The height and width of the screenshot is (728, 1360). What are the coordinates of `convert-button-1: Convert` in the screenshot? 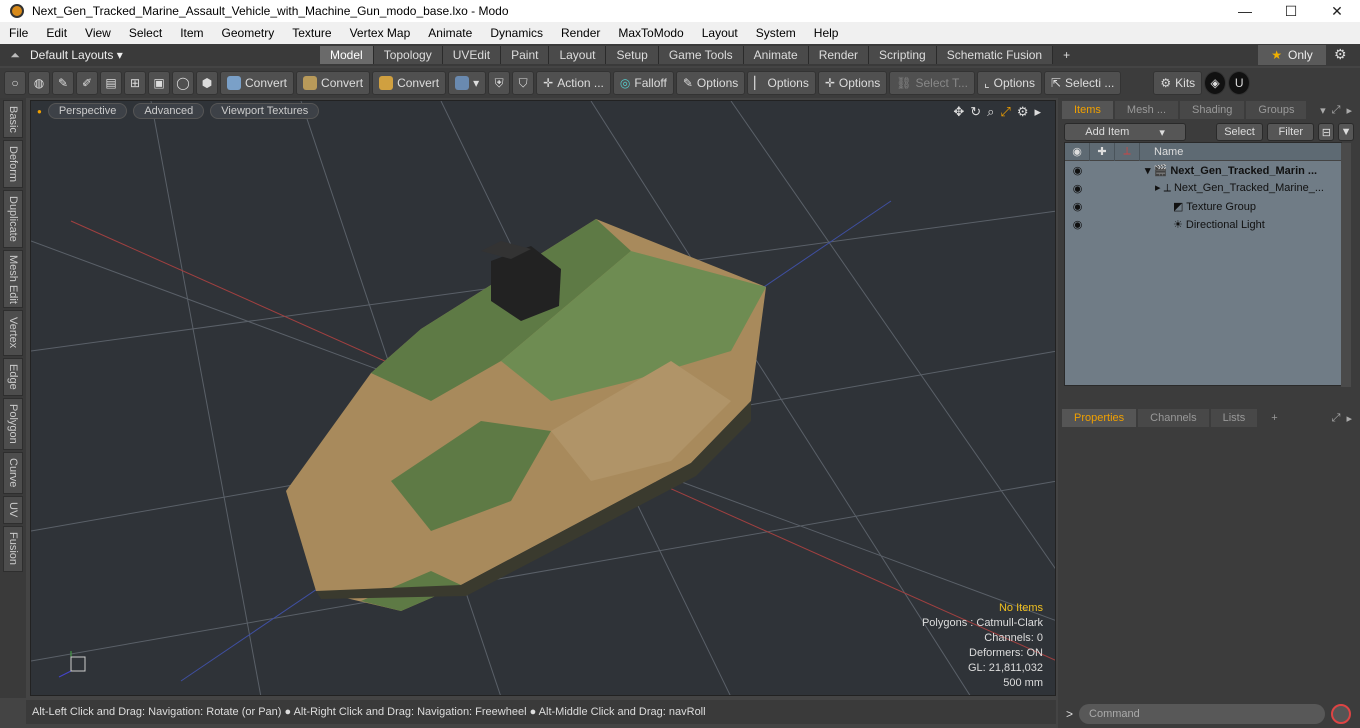 It's located at (257, 83).